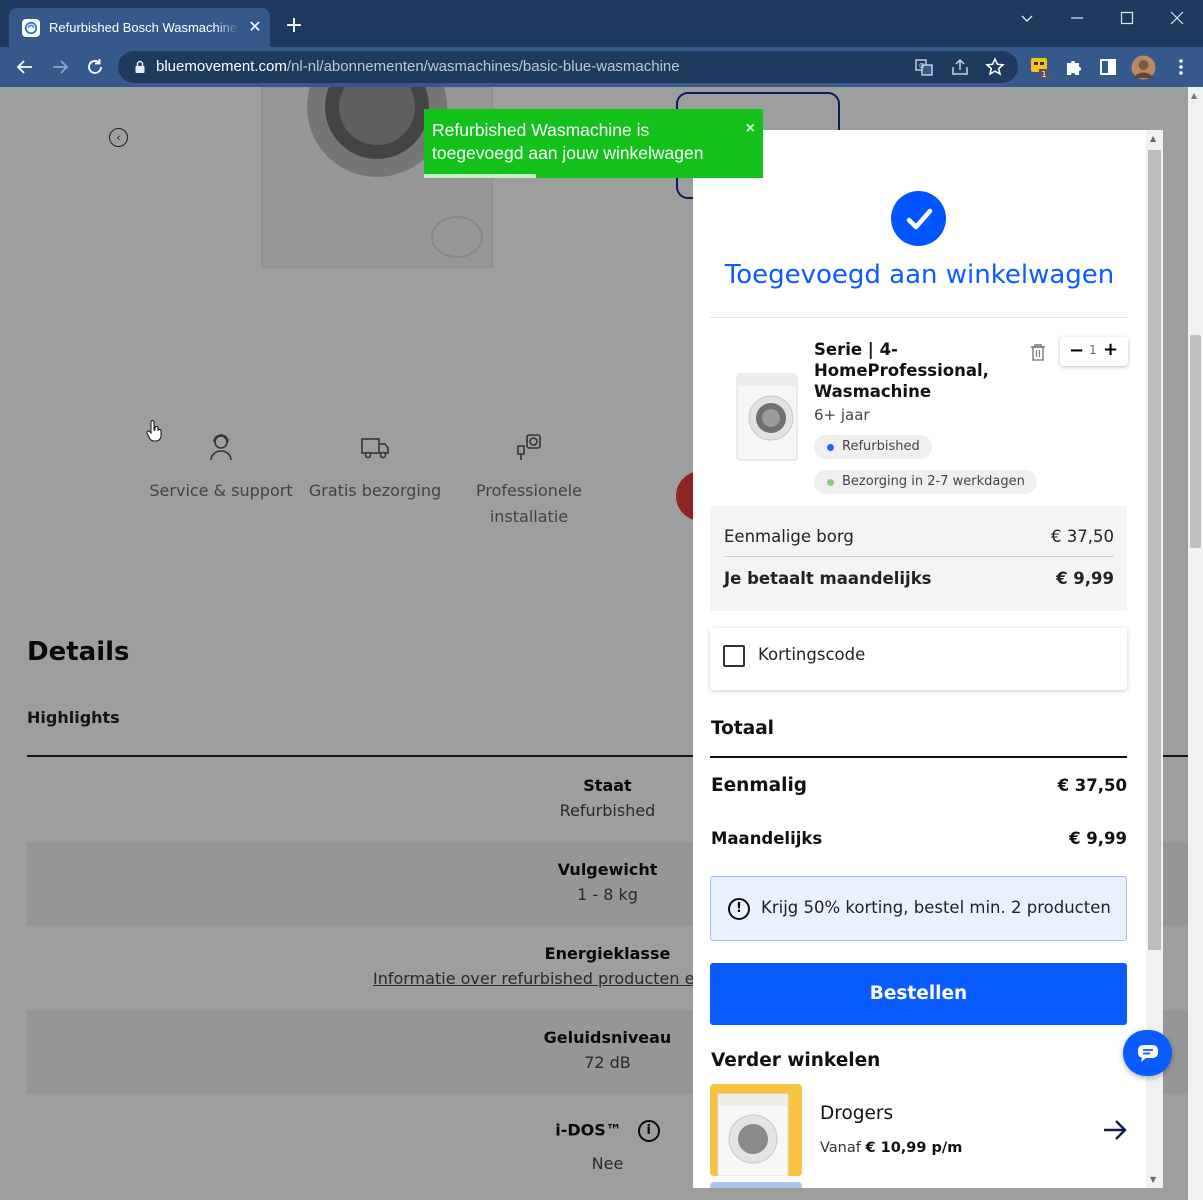 Image resolution: width=1203 pixels, height=1200 pixels. I want to click on deposit-line: Eenmalige borg € 37,50, so click(919, 536).